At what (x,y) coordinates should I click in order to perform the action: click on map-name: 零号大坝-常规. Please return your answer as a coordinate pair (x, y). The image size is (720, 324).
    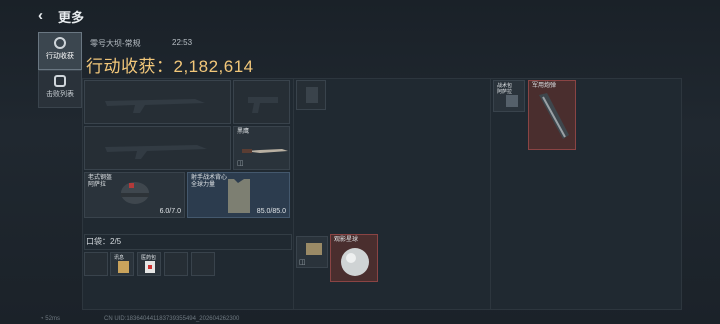
    Looking at the image, I should click on (115, 43).